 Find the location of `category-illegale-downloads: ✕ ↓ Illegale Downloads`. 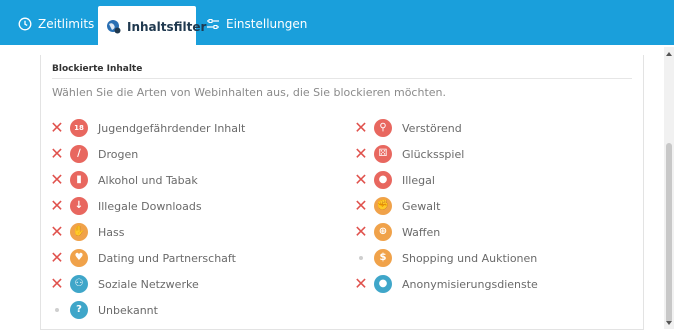

category-illegale-downloads: ✕ ↓ Illegale Downloads is located at coordinates (125, 206).